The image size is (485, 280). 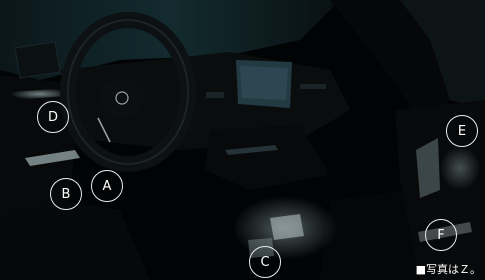 I want to click on marker-e: E, so click(x=462, y=131).